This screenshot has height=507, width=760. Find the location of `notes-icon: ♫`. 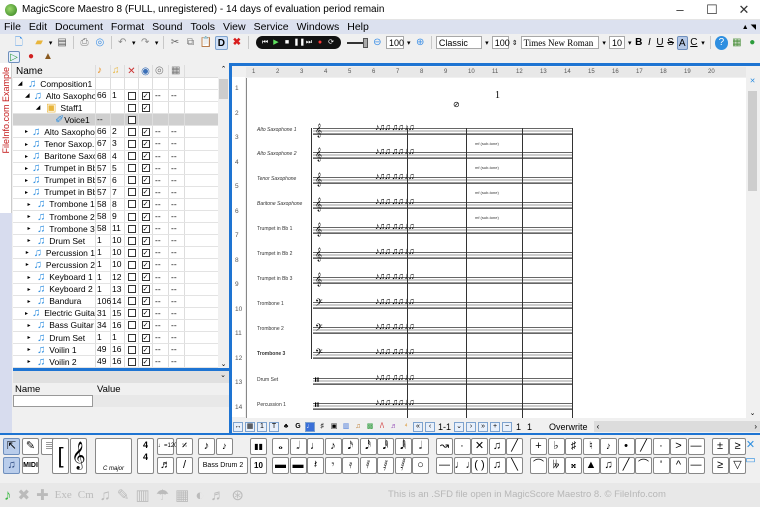

notes-icon: ♫ is located at coordinates (358, 427).